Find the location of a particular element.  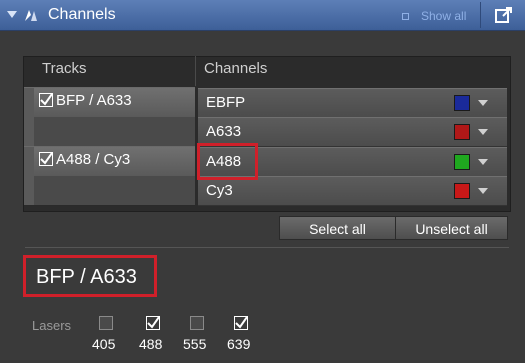

laser-wavelength-555: 555 is located at coordinates (195, 344).